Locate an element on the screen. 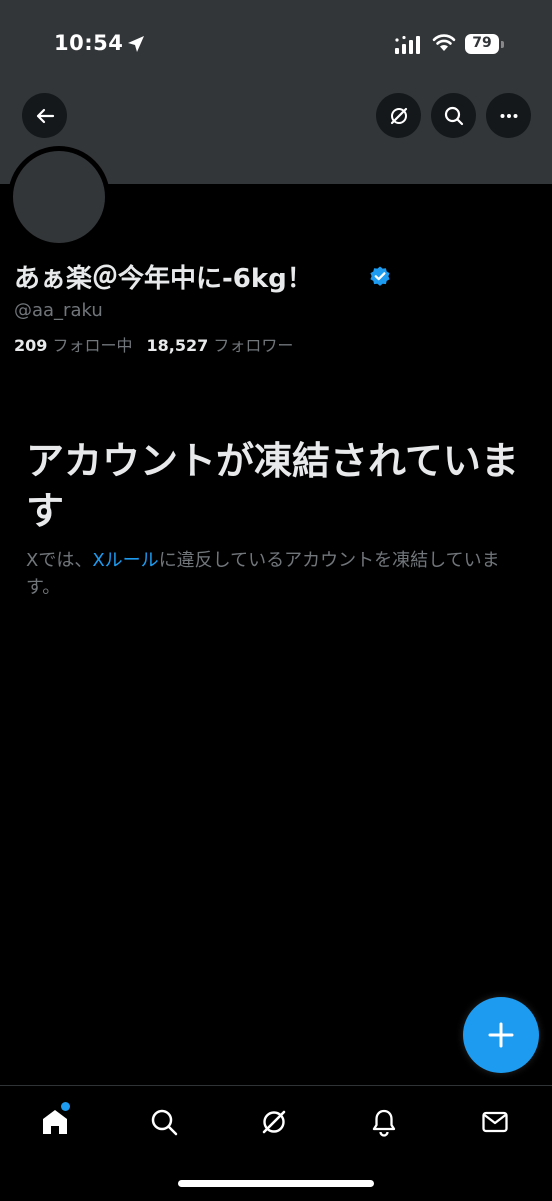  more-icon is located at coordinates (508, 115).